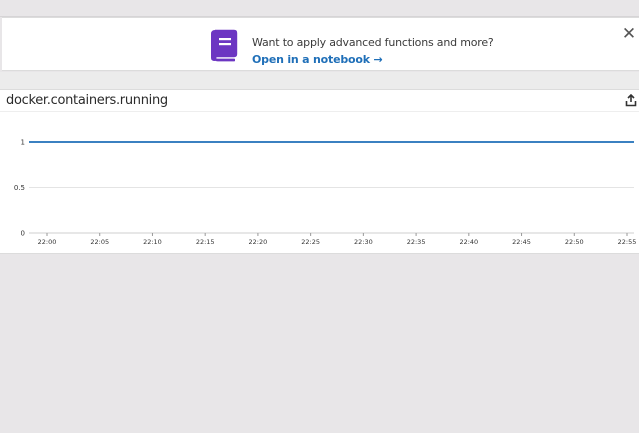  I want to click on x-tick-label: 22:20, so click(258, 242).